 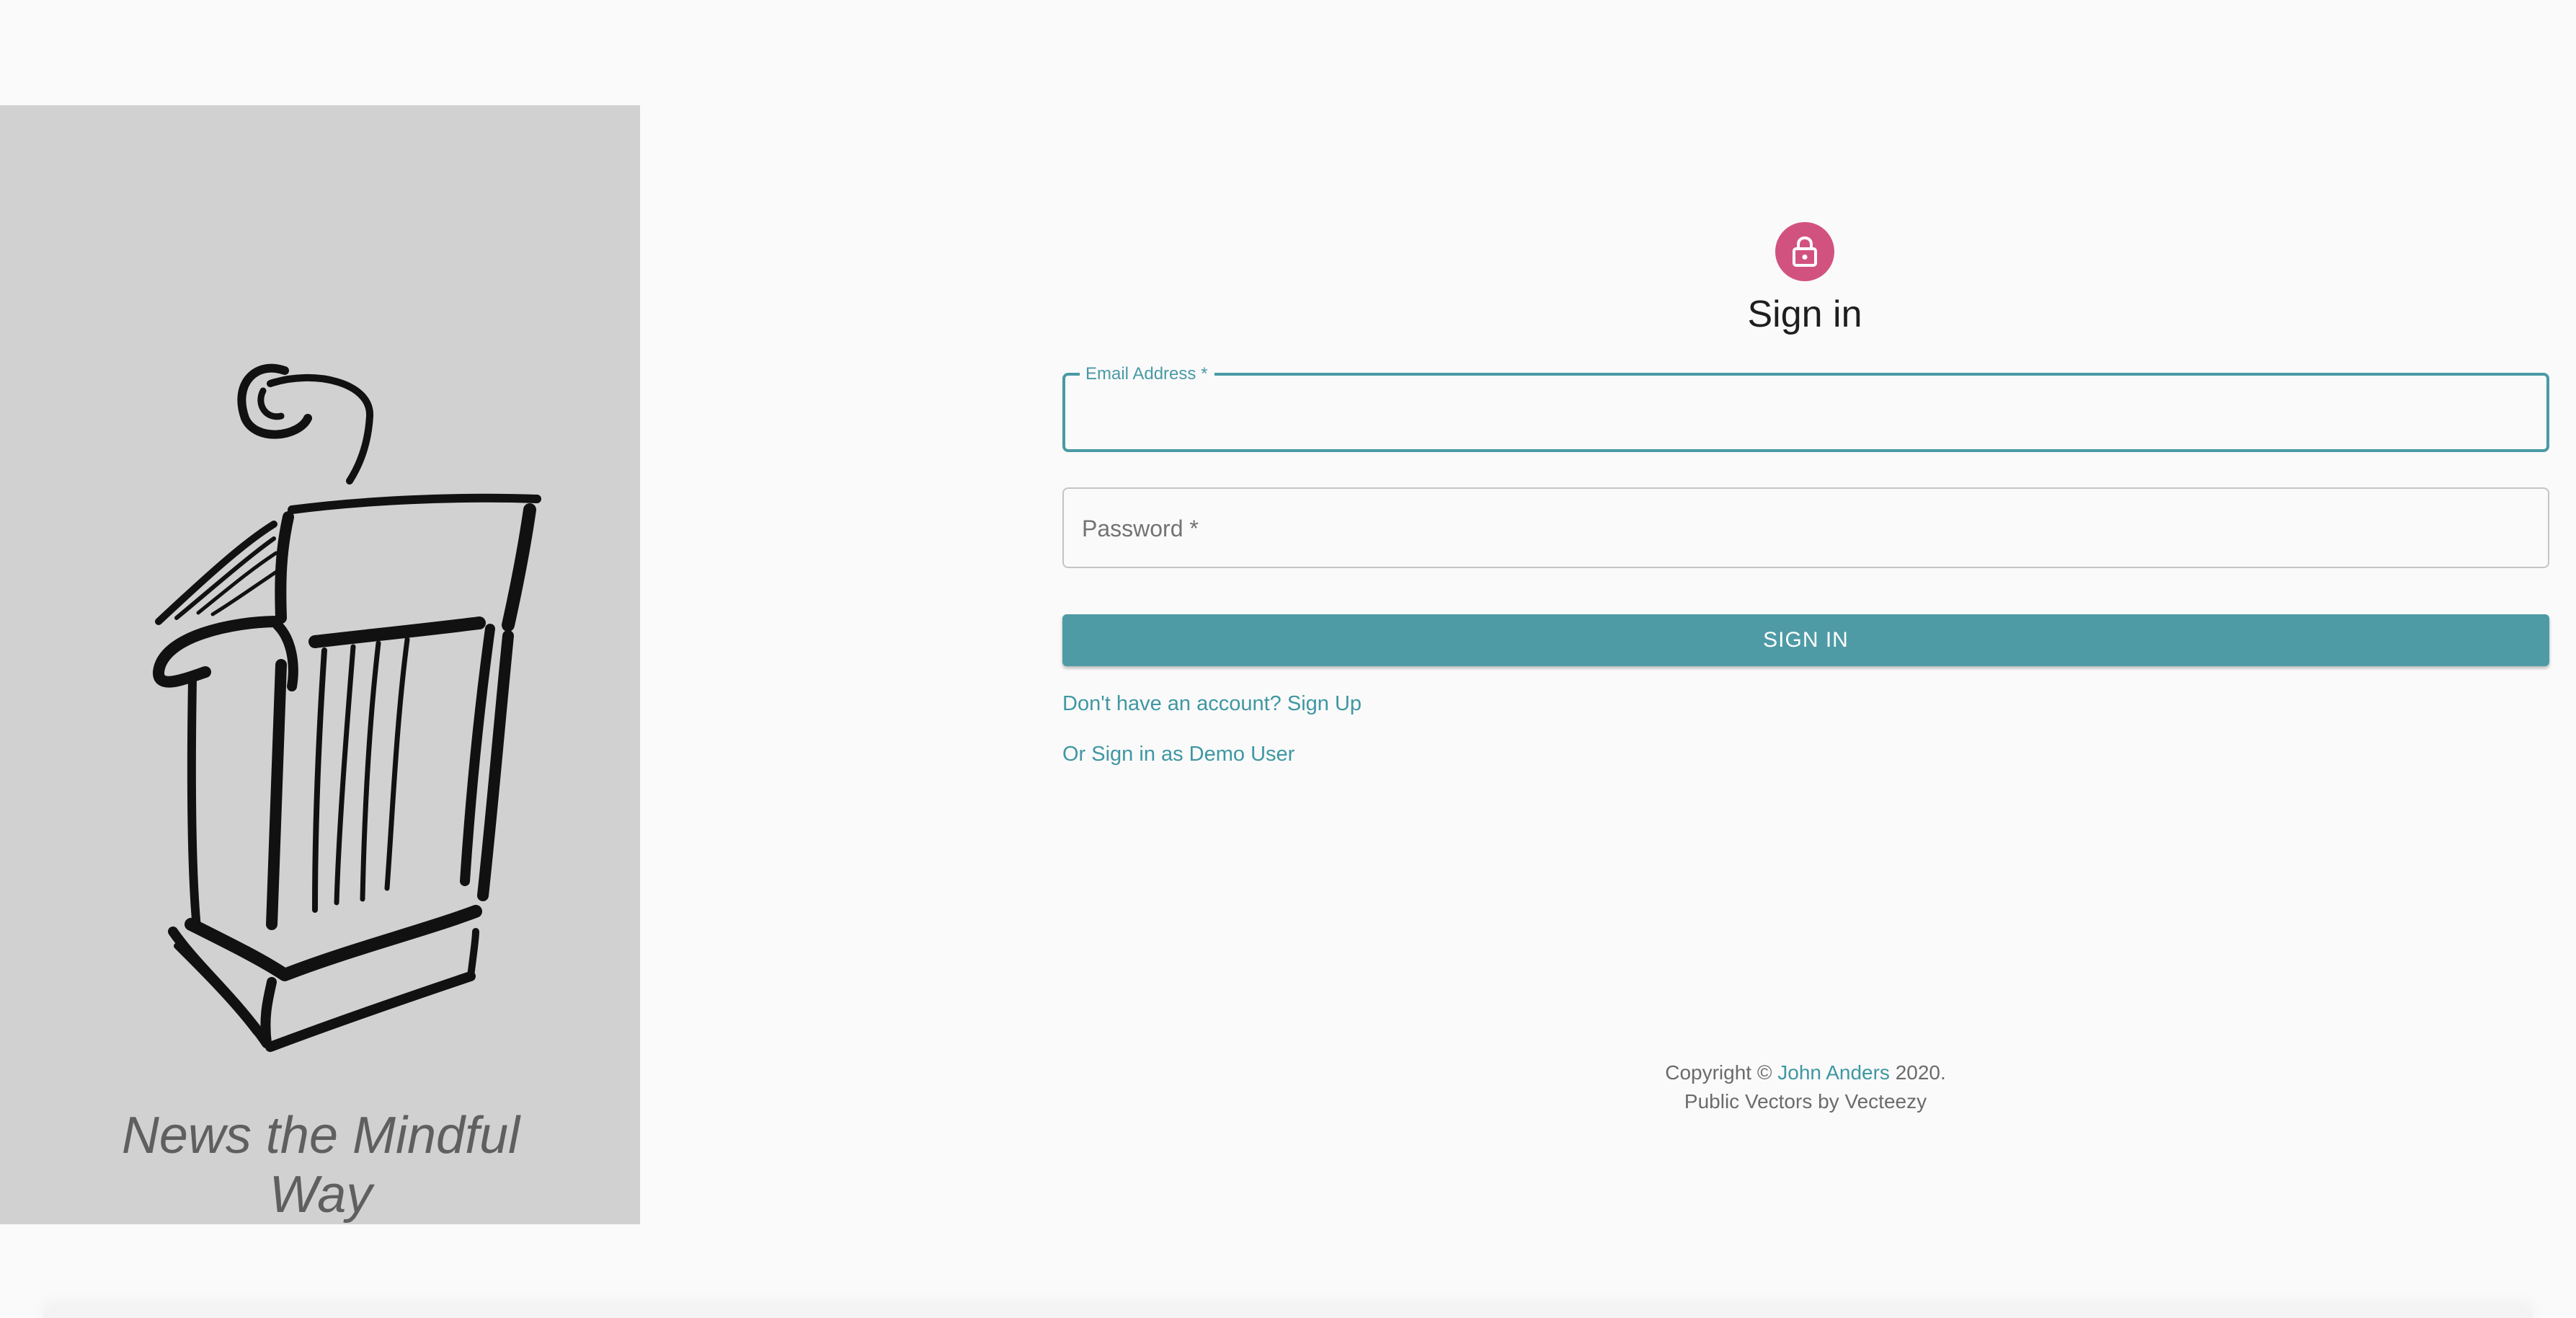 What do you see at coordinates (1805, 640) in the screenshot?
I see `sign-in-button: SIGN IN` at bounding box center [1805, 640].